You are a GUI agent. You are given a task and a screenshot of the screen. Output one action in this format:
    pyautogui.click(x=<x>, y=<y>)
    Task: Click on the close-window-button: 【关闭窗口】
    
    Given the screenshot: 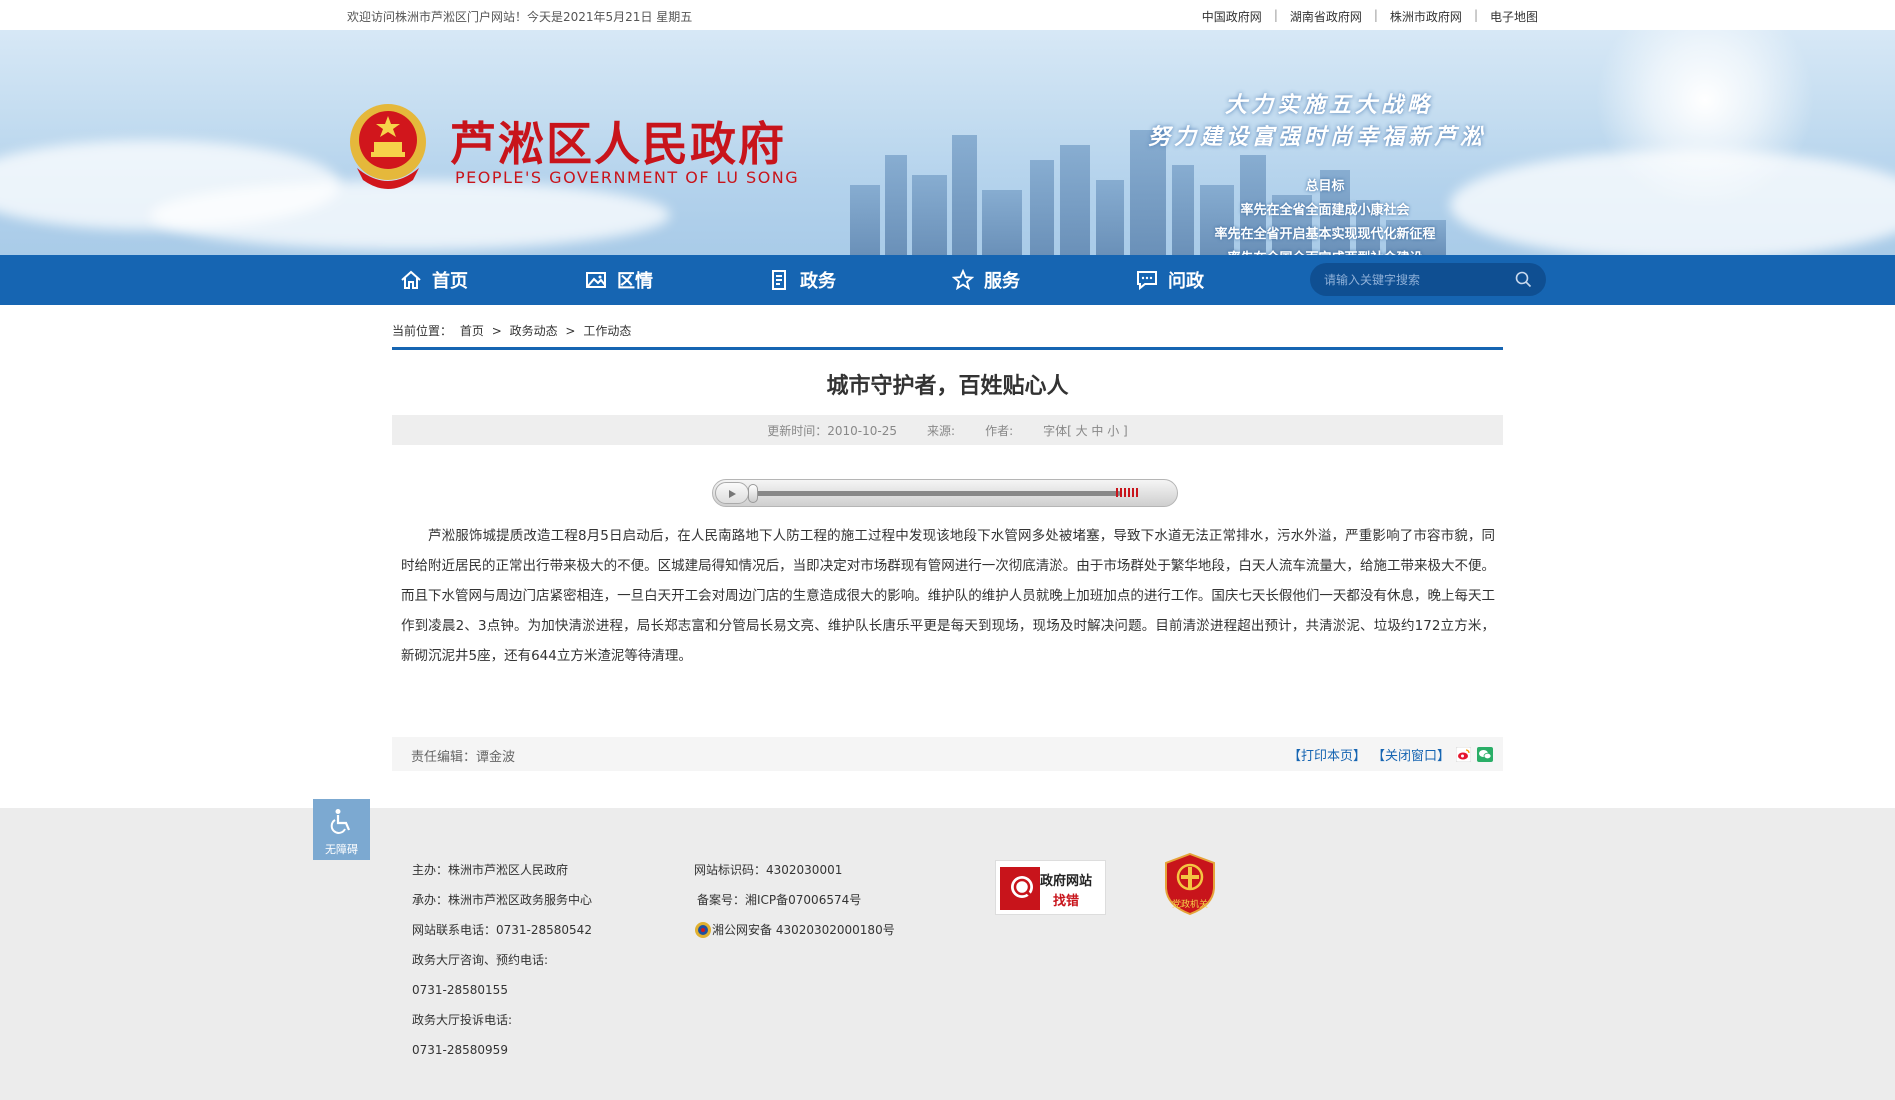 What is the action you would take?
    pyautogui.click(x=1411, y=754)
    